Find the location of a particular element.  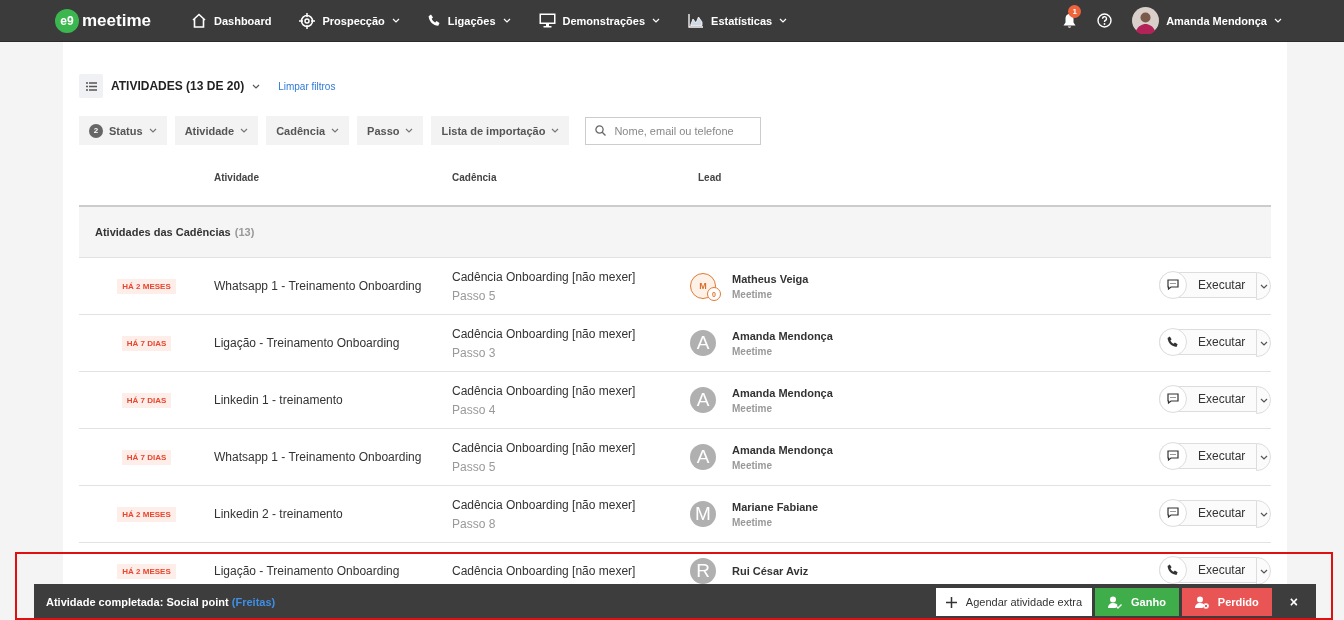

logo-text: meetime is located at coordinates (116, 20).